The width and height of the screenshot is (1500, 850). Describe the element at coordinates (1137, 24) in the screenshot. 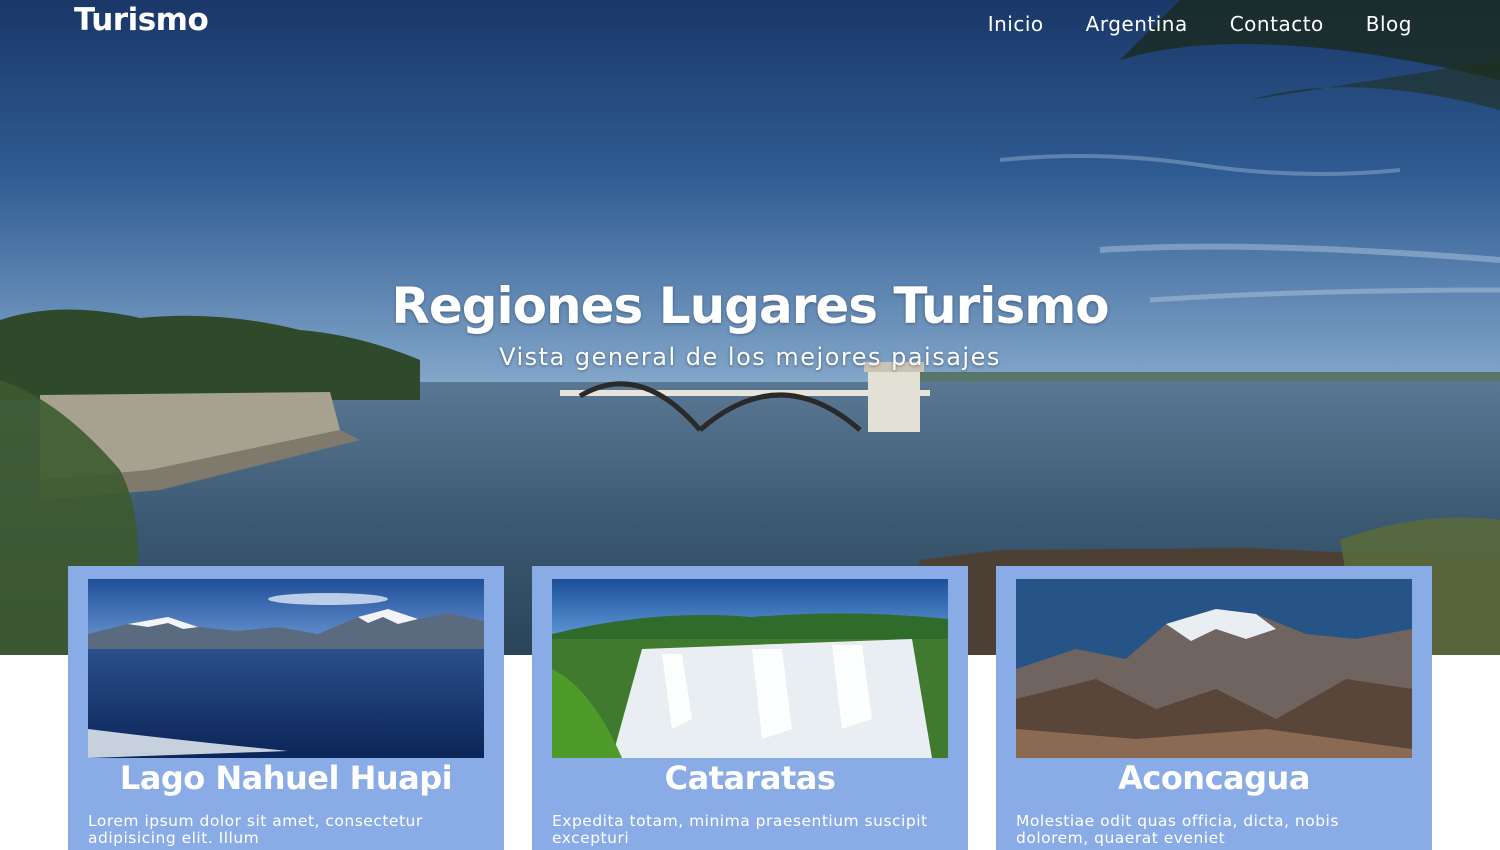

I see `nav-link-argentina: Argentina` at that location.